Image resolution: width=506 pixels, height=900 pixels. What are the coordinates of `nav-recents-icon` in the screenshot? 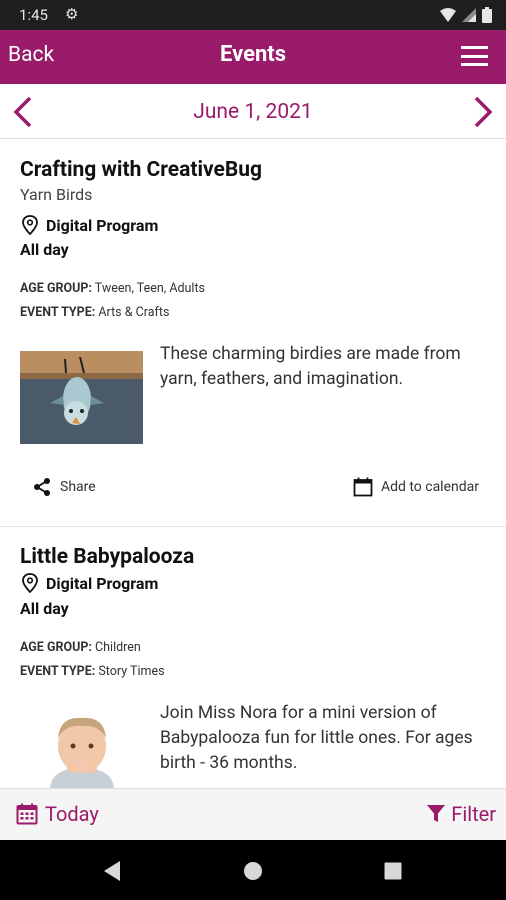 It's located at (393, 871).